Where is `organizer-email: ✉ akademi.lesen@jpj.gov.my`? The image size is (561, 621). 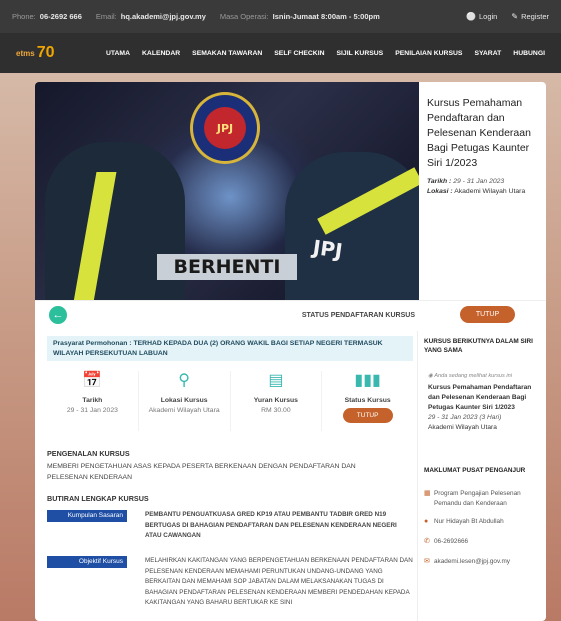
organizer-email: ✉ akademi.lesen@jpj.gov.my is located at coordinates (484, 562).